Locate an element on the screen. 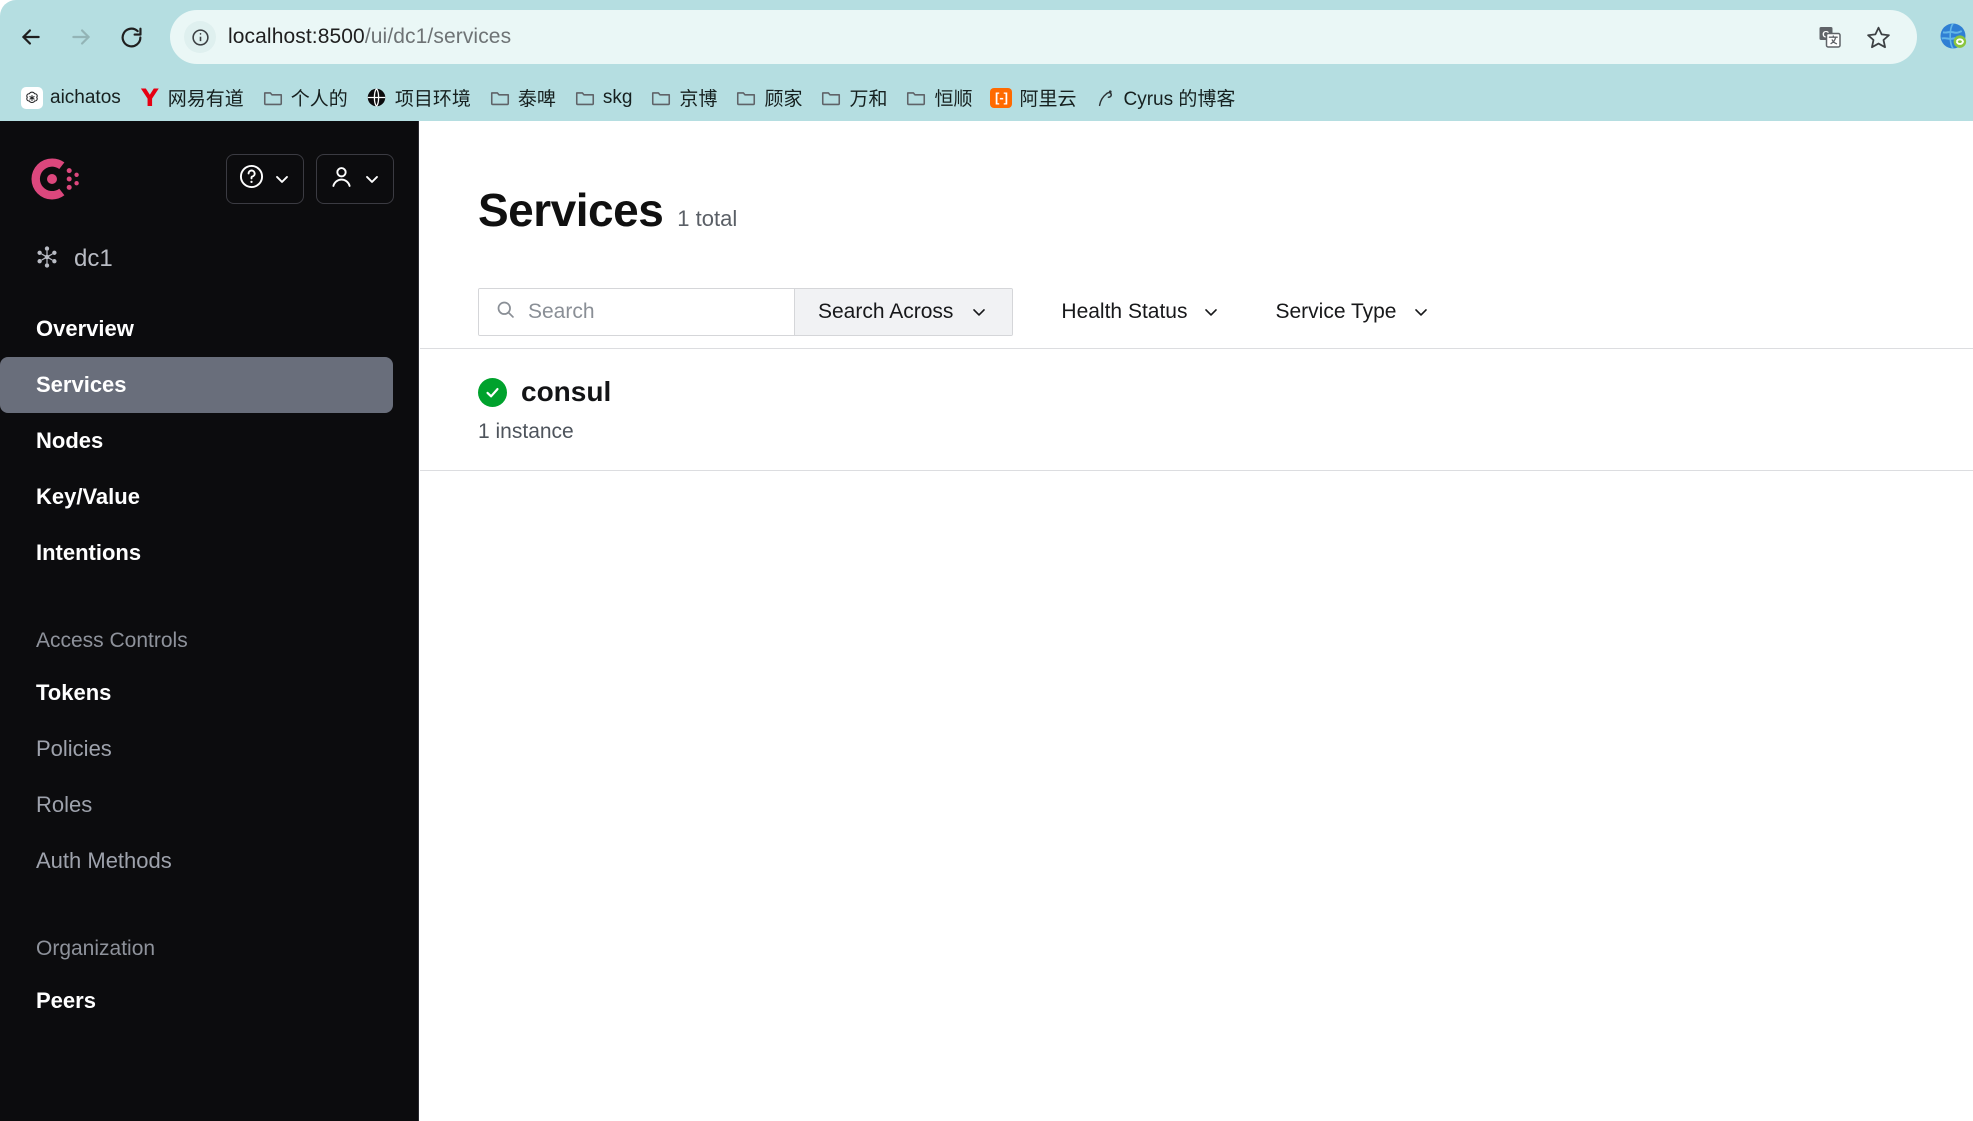 The height and width of the screenshot is (1121, 1973). reload-button is located at coordinates (131, 37).